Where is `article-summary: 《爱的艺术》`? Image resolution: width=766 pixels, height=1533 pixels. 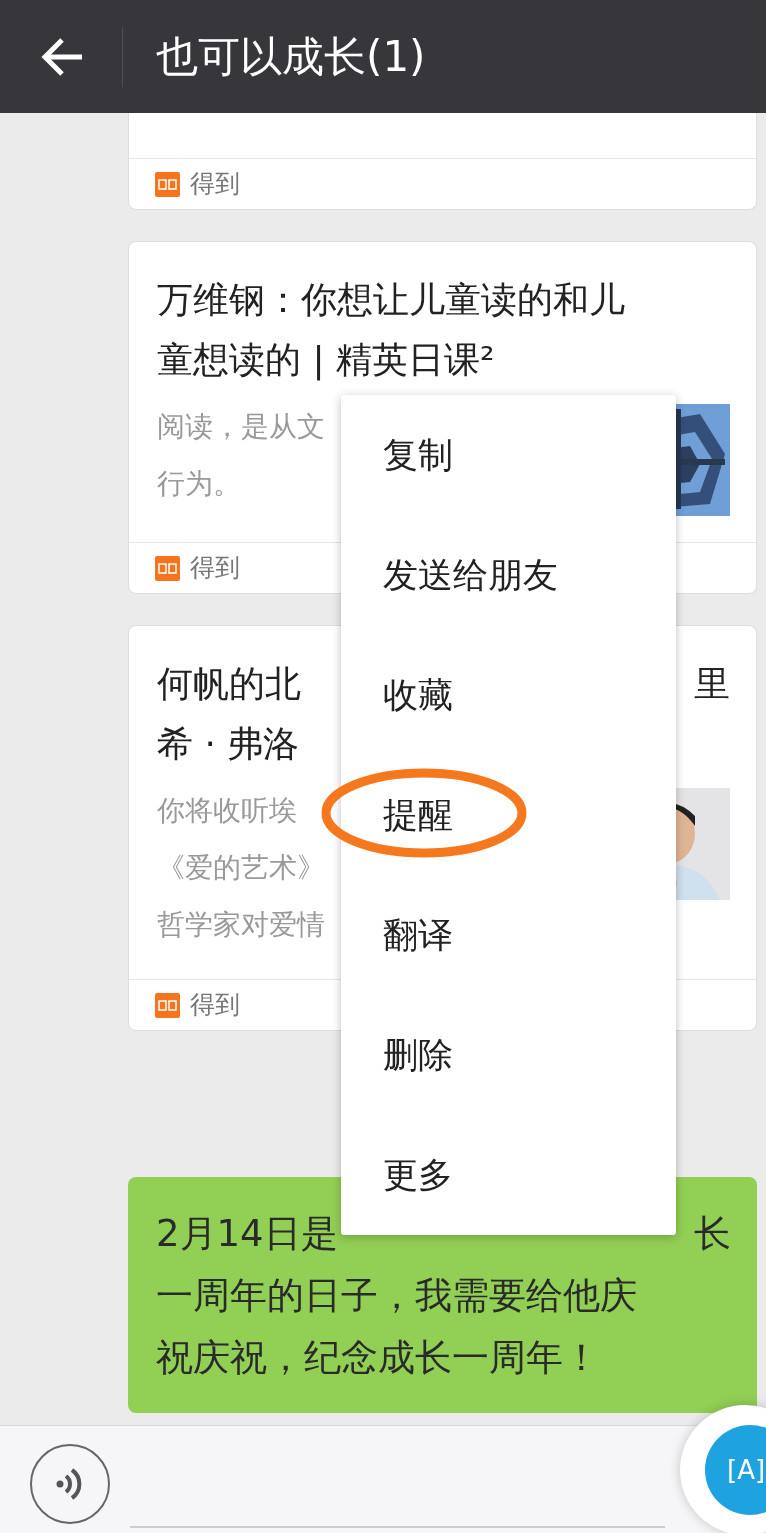 article-summary: 《爱的艺术》 is located at coordinates (241, 868).